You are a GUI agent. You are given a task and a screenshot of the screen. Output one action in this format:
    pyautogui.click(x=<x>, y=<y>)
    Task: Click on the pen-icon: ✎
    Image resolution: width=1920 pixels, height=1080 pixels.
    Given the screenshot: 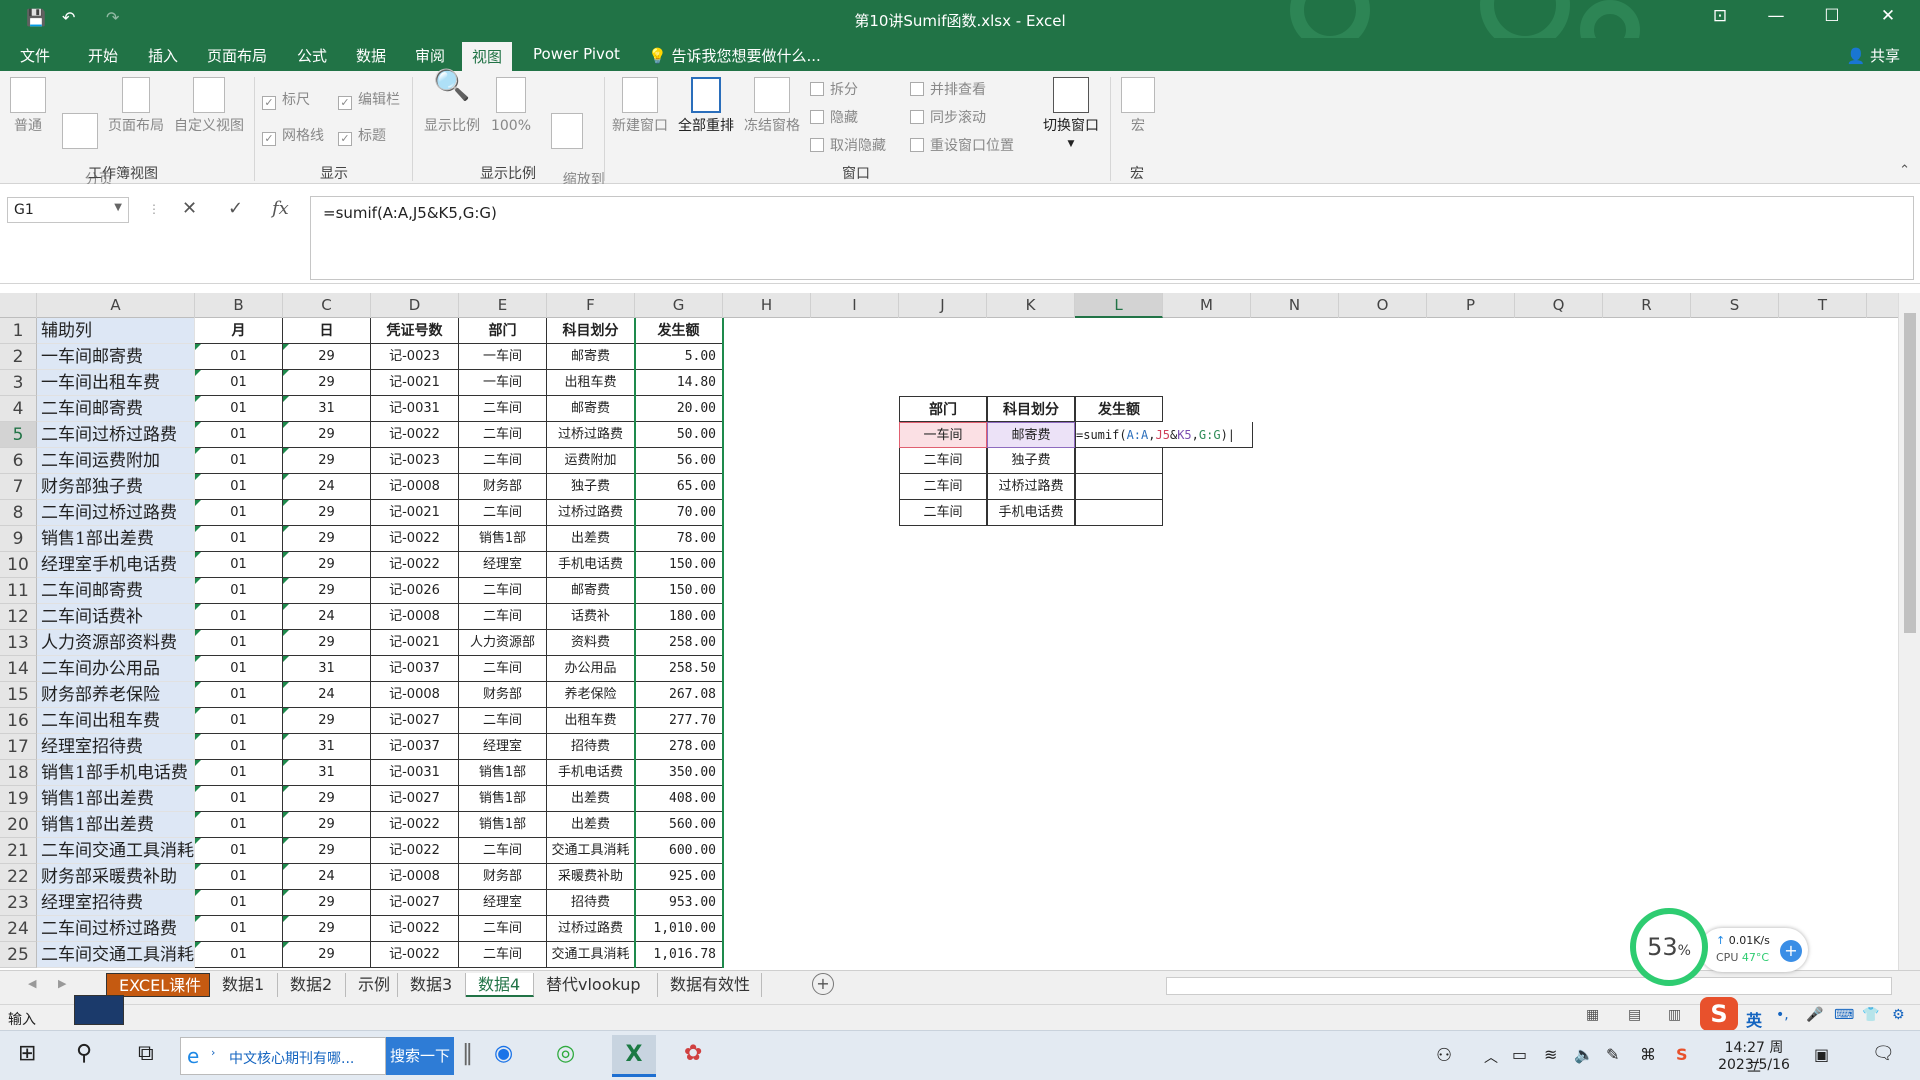 What is the action you would take?
    pyautogui.click(x=1612, y=1054)
    